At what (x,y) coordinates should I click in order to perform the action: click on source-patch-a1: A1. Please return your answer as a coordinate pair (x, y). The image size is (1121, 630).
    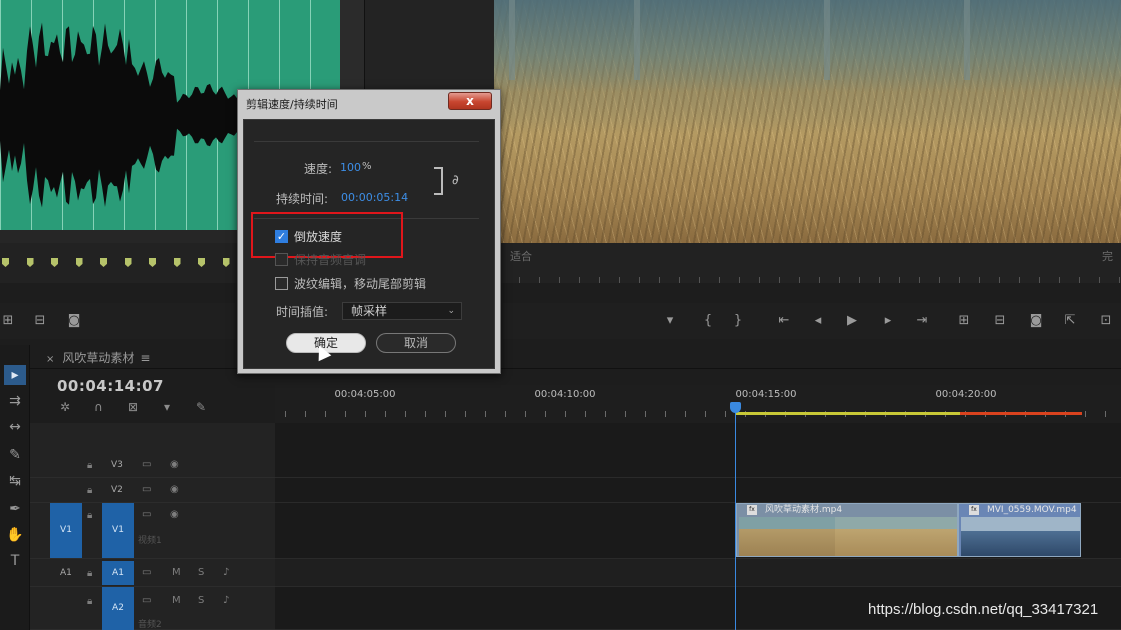
    Looking at the image, I should click on (66, 573).